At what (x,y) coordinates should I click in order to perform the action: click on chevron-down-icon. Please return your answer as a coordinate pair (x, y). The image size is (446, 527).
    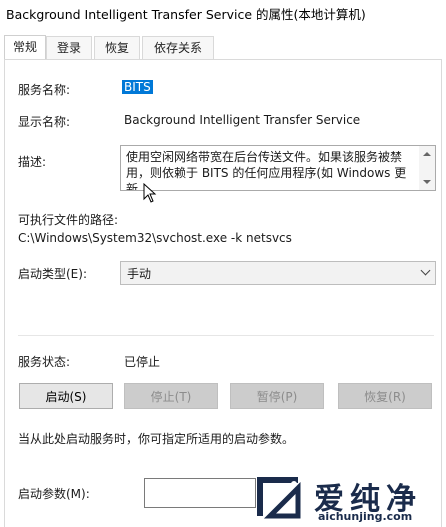
    Looking at the image, I should click on (425, 270).